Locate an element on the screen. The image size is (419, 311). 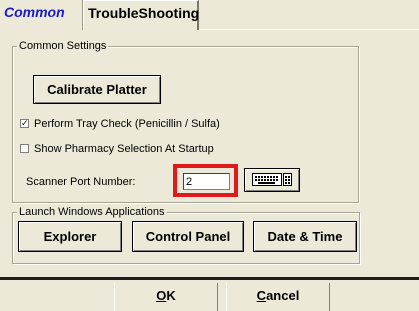
pharmacy-selection-option: Show Pharmacy Selection At Startup is located at coordinates (117, 149).